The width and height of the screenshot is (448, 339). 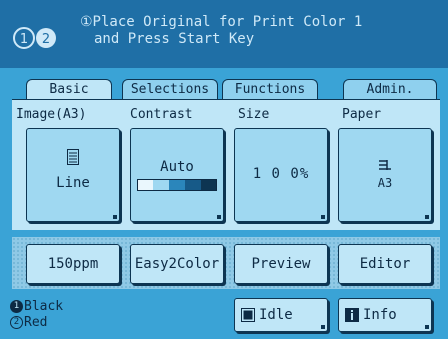 What do you see at coordinates (385, 165) in the screenshot?
I see `paper-stack-icon` at bounding box center [385, 165].